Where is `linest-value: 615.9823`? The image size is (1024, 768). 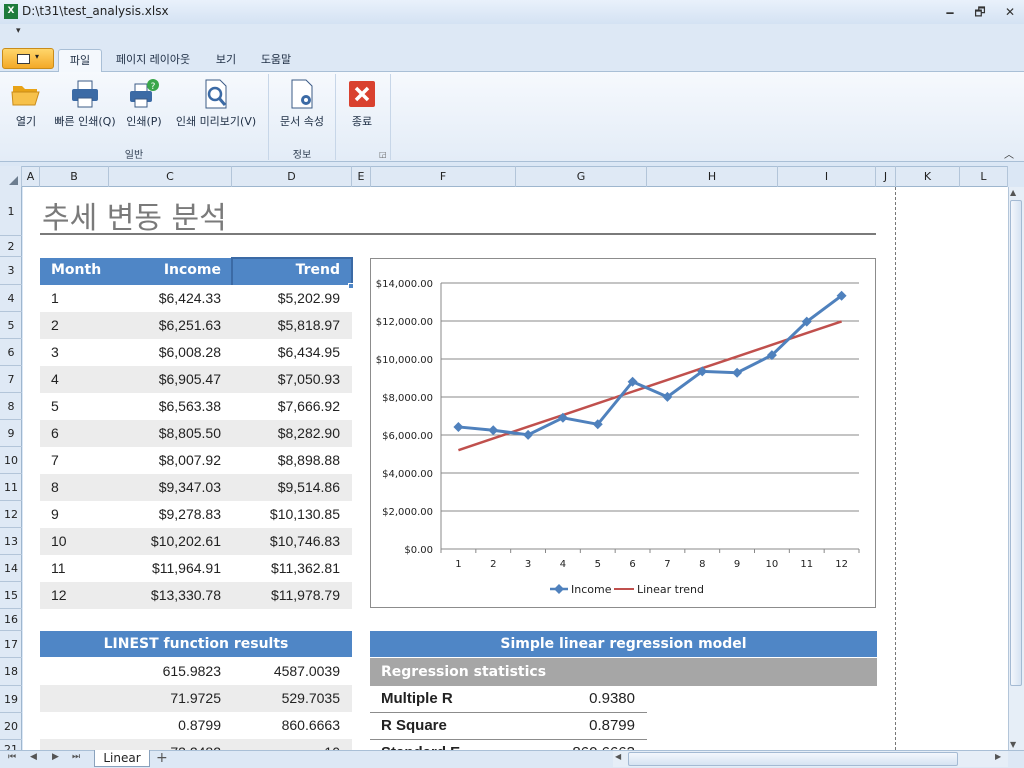 linest-value: 615.9823 is located at coordinates (165, 671).